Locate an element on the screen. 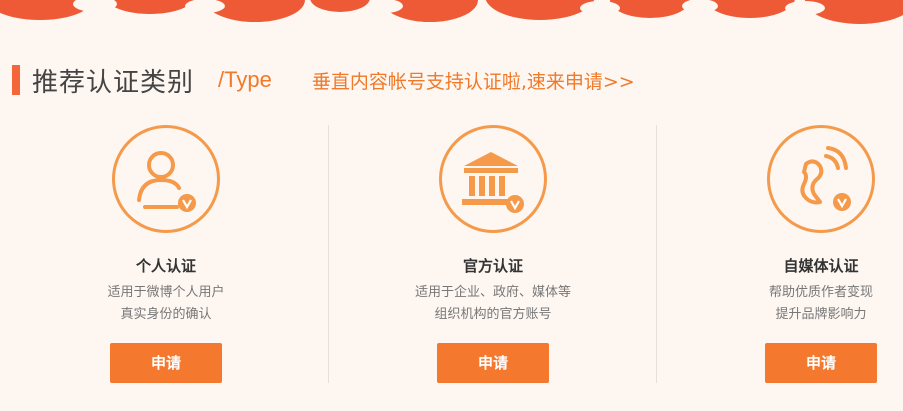  top-decoration is located at coordinates (451, 12).